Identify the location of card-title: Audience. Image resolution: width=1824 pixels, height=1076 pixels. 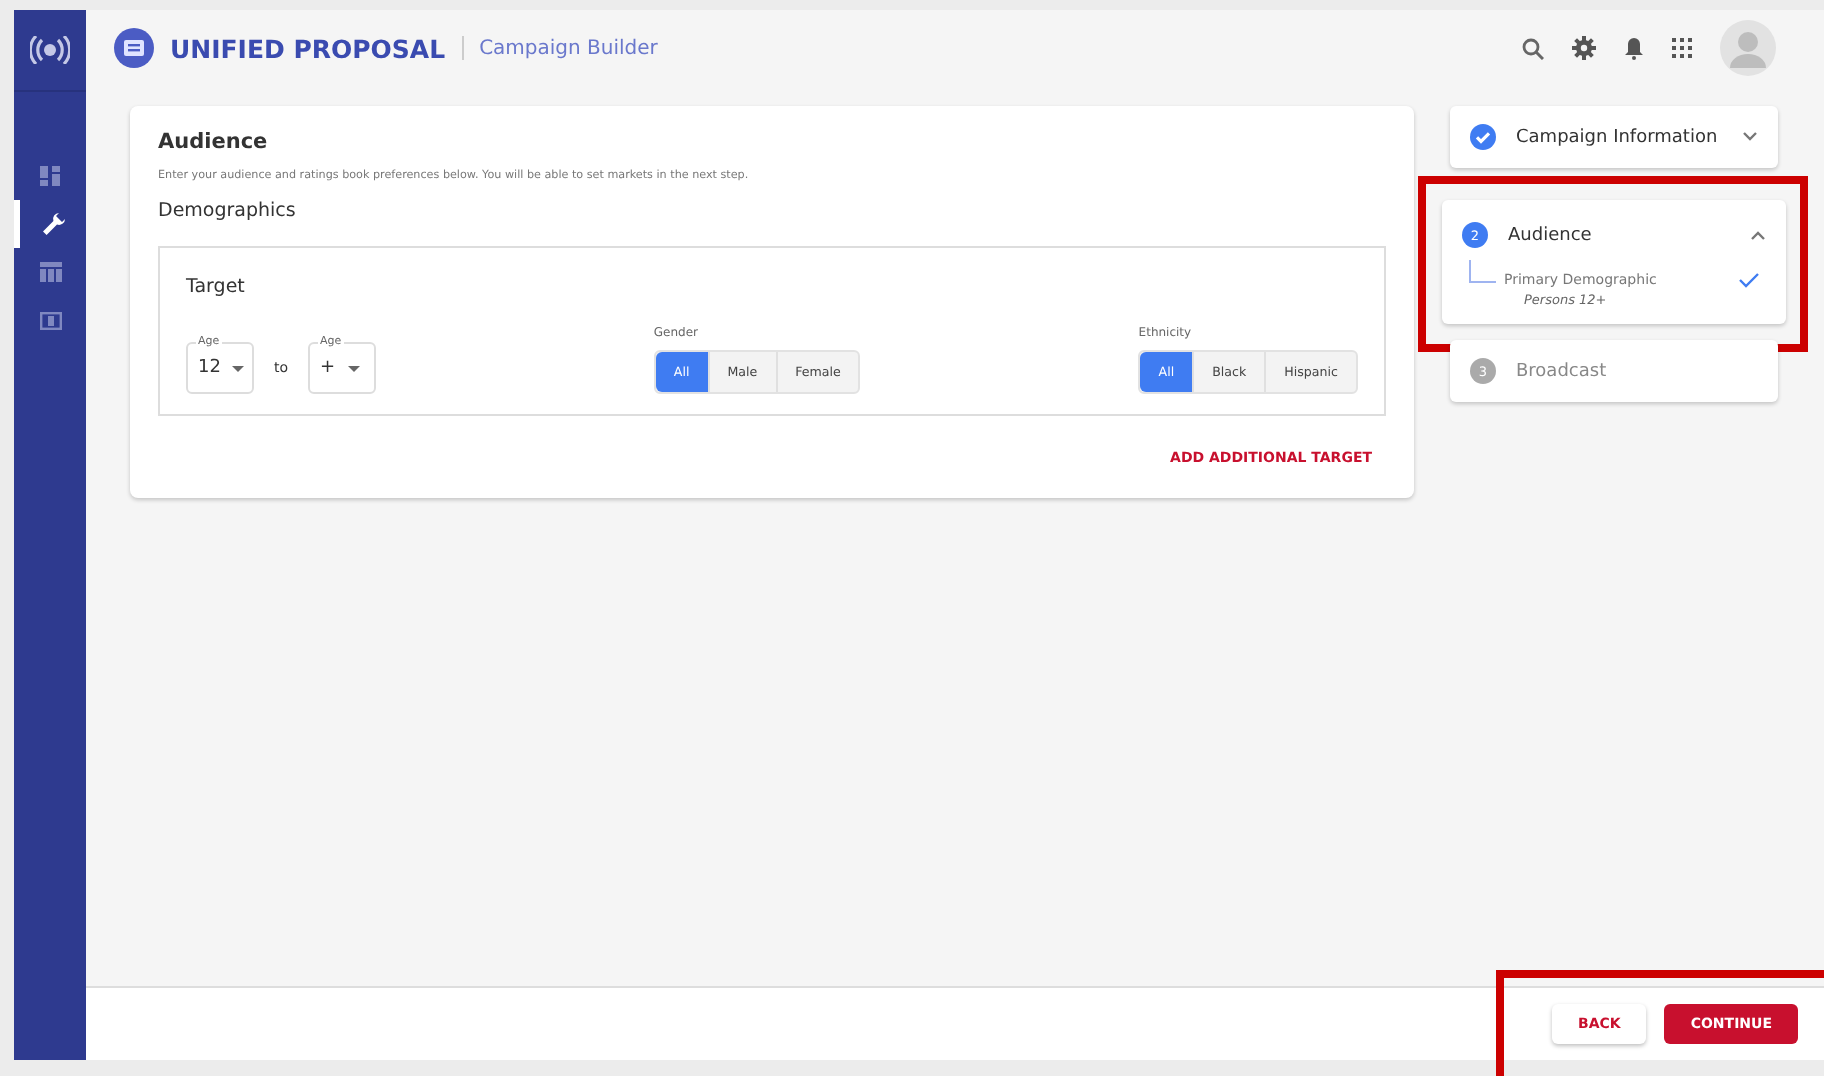
(214, 142).